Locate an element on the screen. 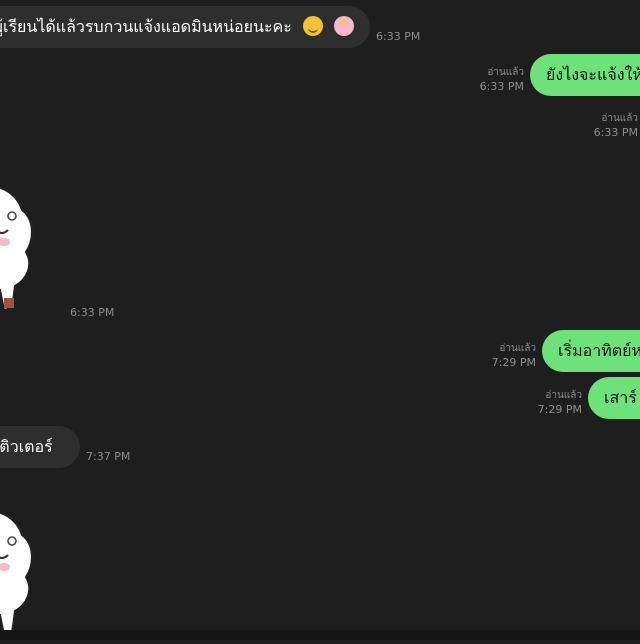 The image size is (640, 644). smiling-face-emoji-icon is located at coordinates (312, 26).